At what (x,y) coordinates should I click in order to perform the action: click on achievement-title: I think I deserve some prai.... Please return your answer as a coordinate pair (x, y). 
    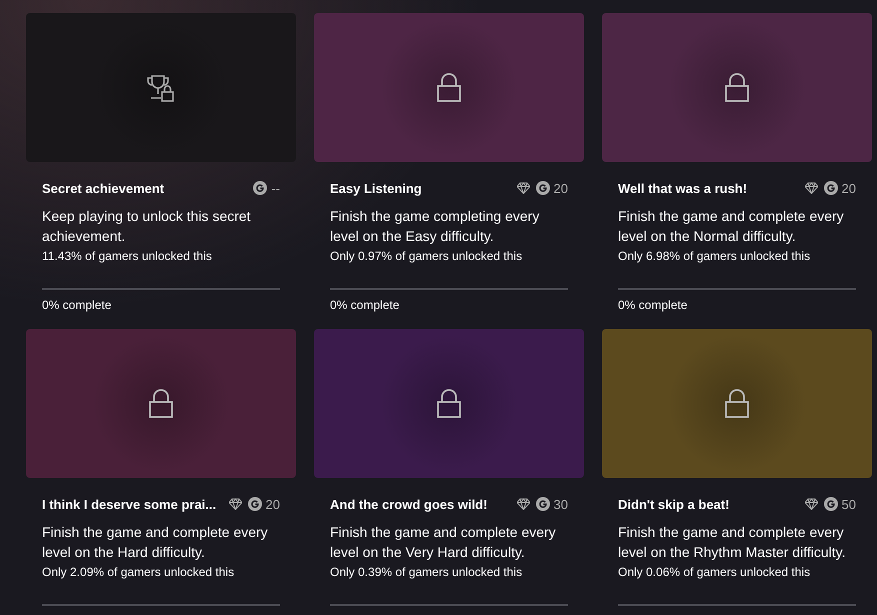
    Looking at the image, I should click on (130, 504).